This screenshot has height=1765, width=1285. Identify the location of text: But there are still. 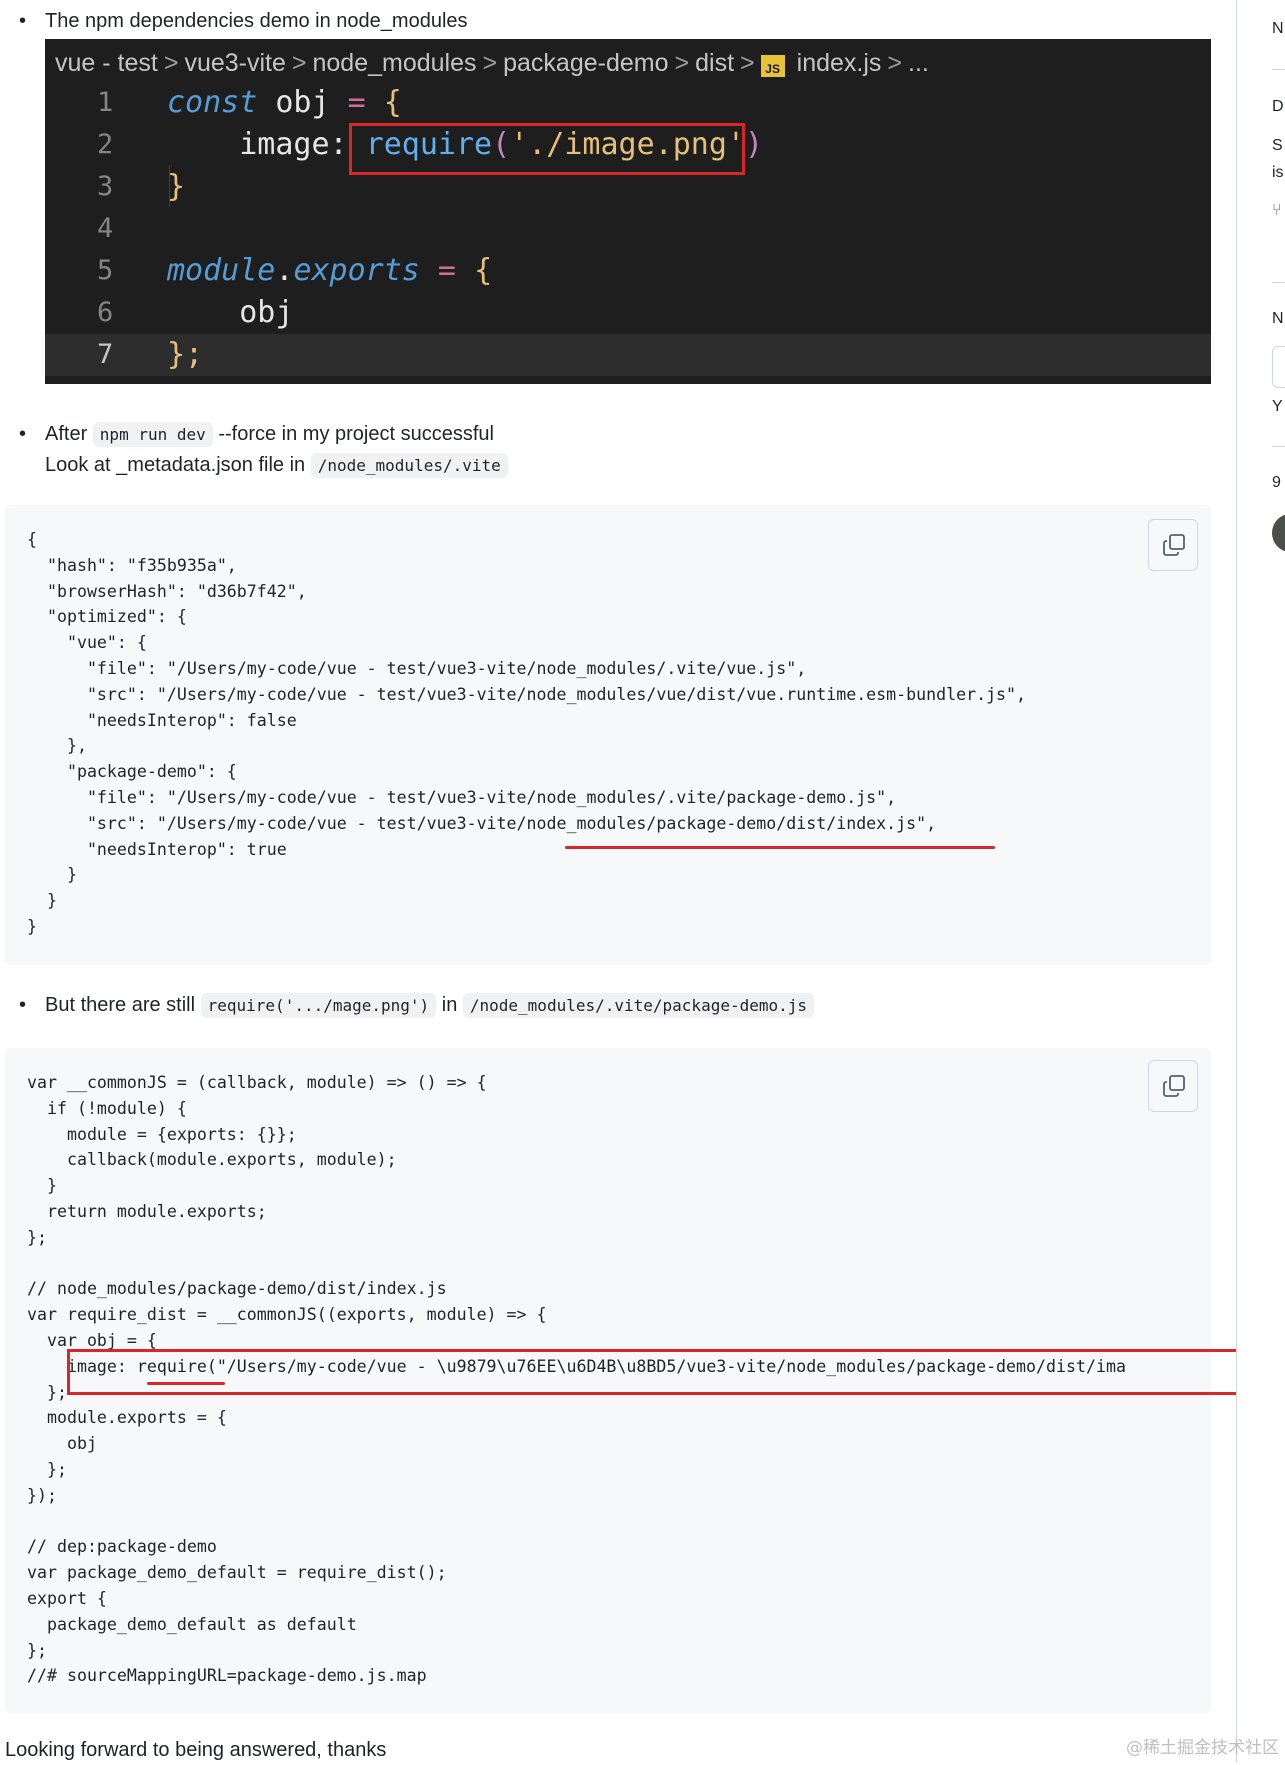
(123, 1005).